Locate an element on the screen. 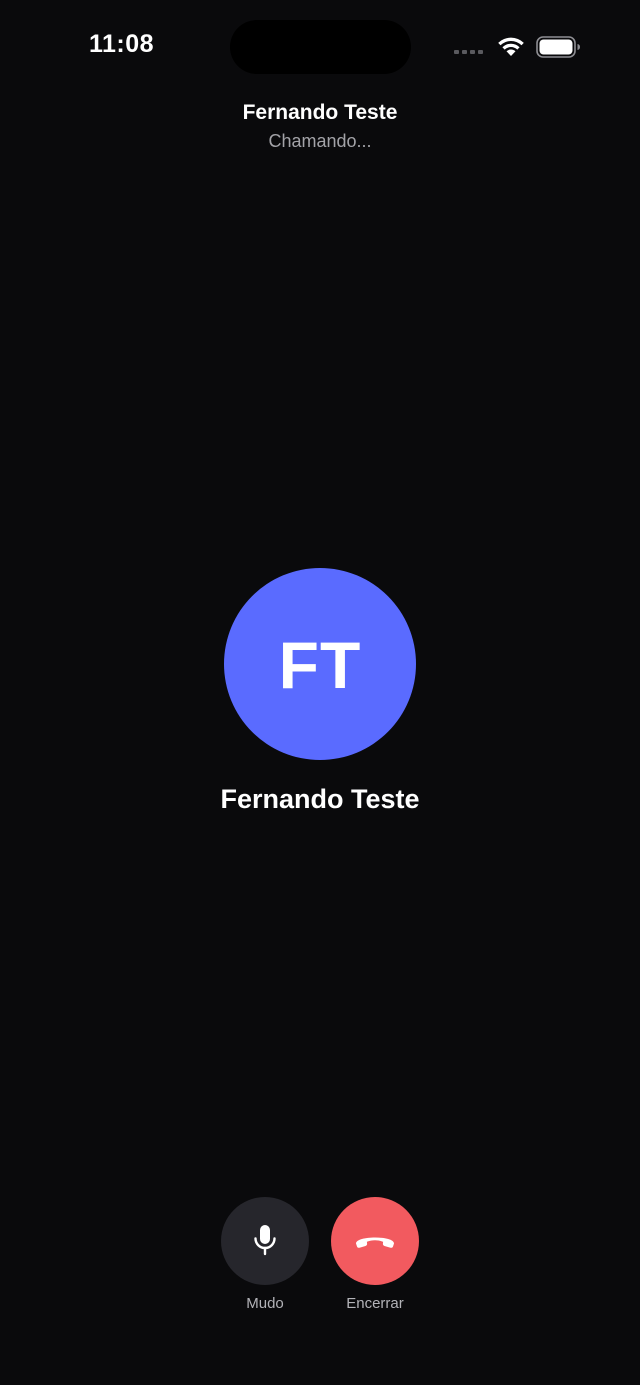  header-caller-name: Fernando Teste is located at coordinates (320, 112).